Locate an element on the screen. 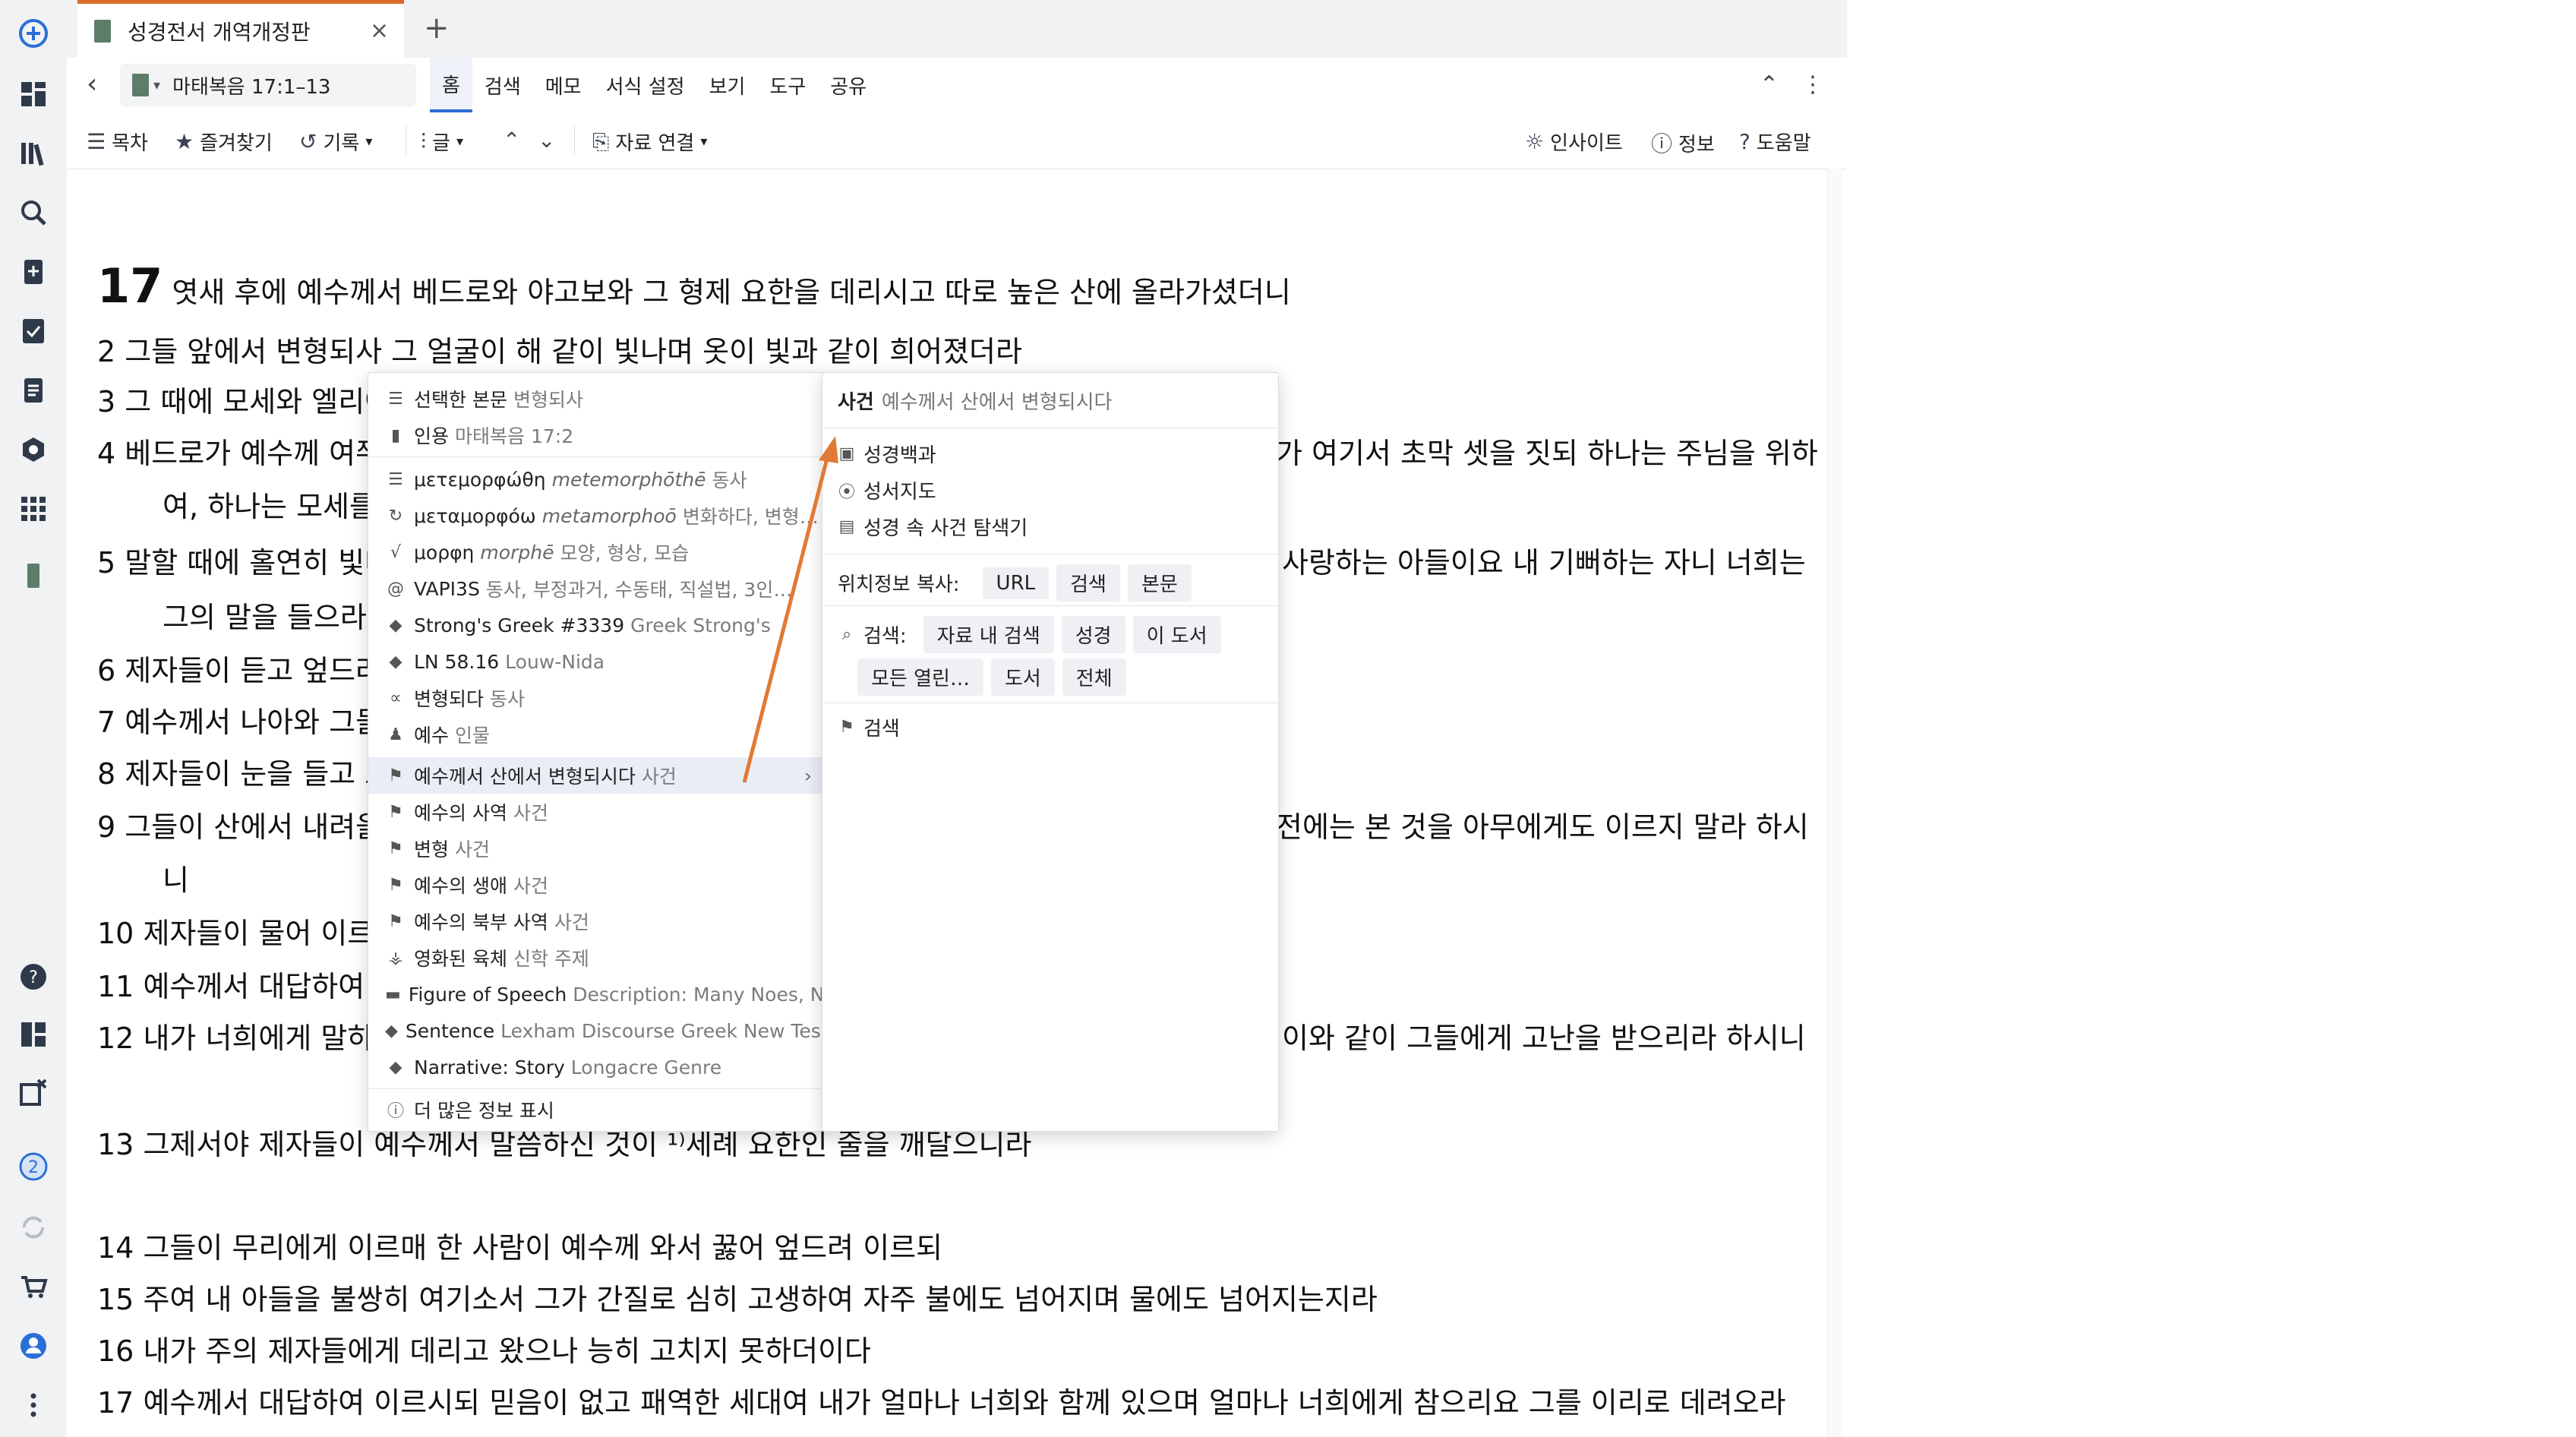  menu-view: 보기 is located at coordinates (727, 85).